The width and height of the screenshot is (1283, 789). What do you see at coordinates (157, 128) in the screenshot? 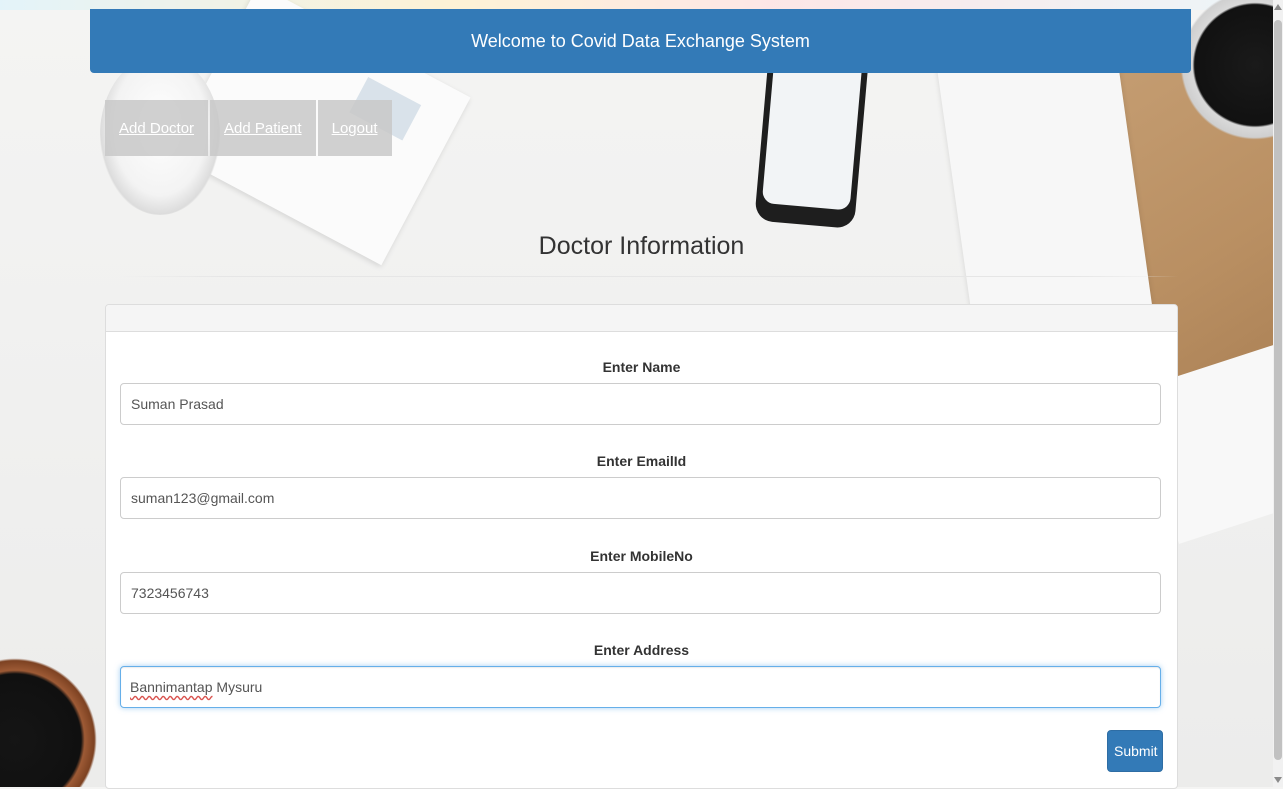
I see `nav-add-doctor: Add Doctor` at bounding box center [157, 128].